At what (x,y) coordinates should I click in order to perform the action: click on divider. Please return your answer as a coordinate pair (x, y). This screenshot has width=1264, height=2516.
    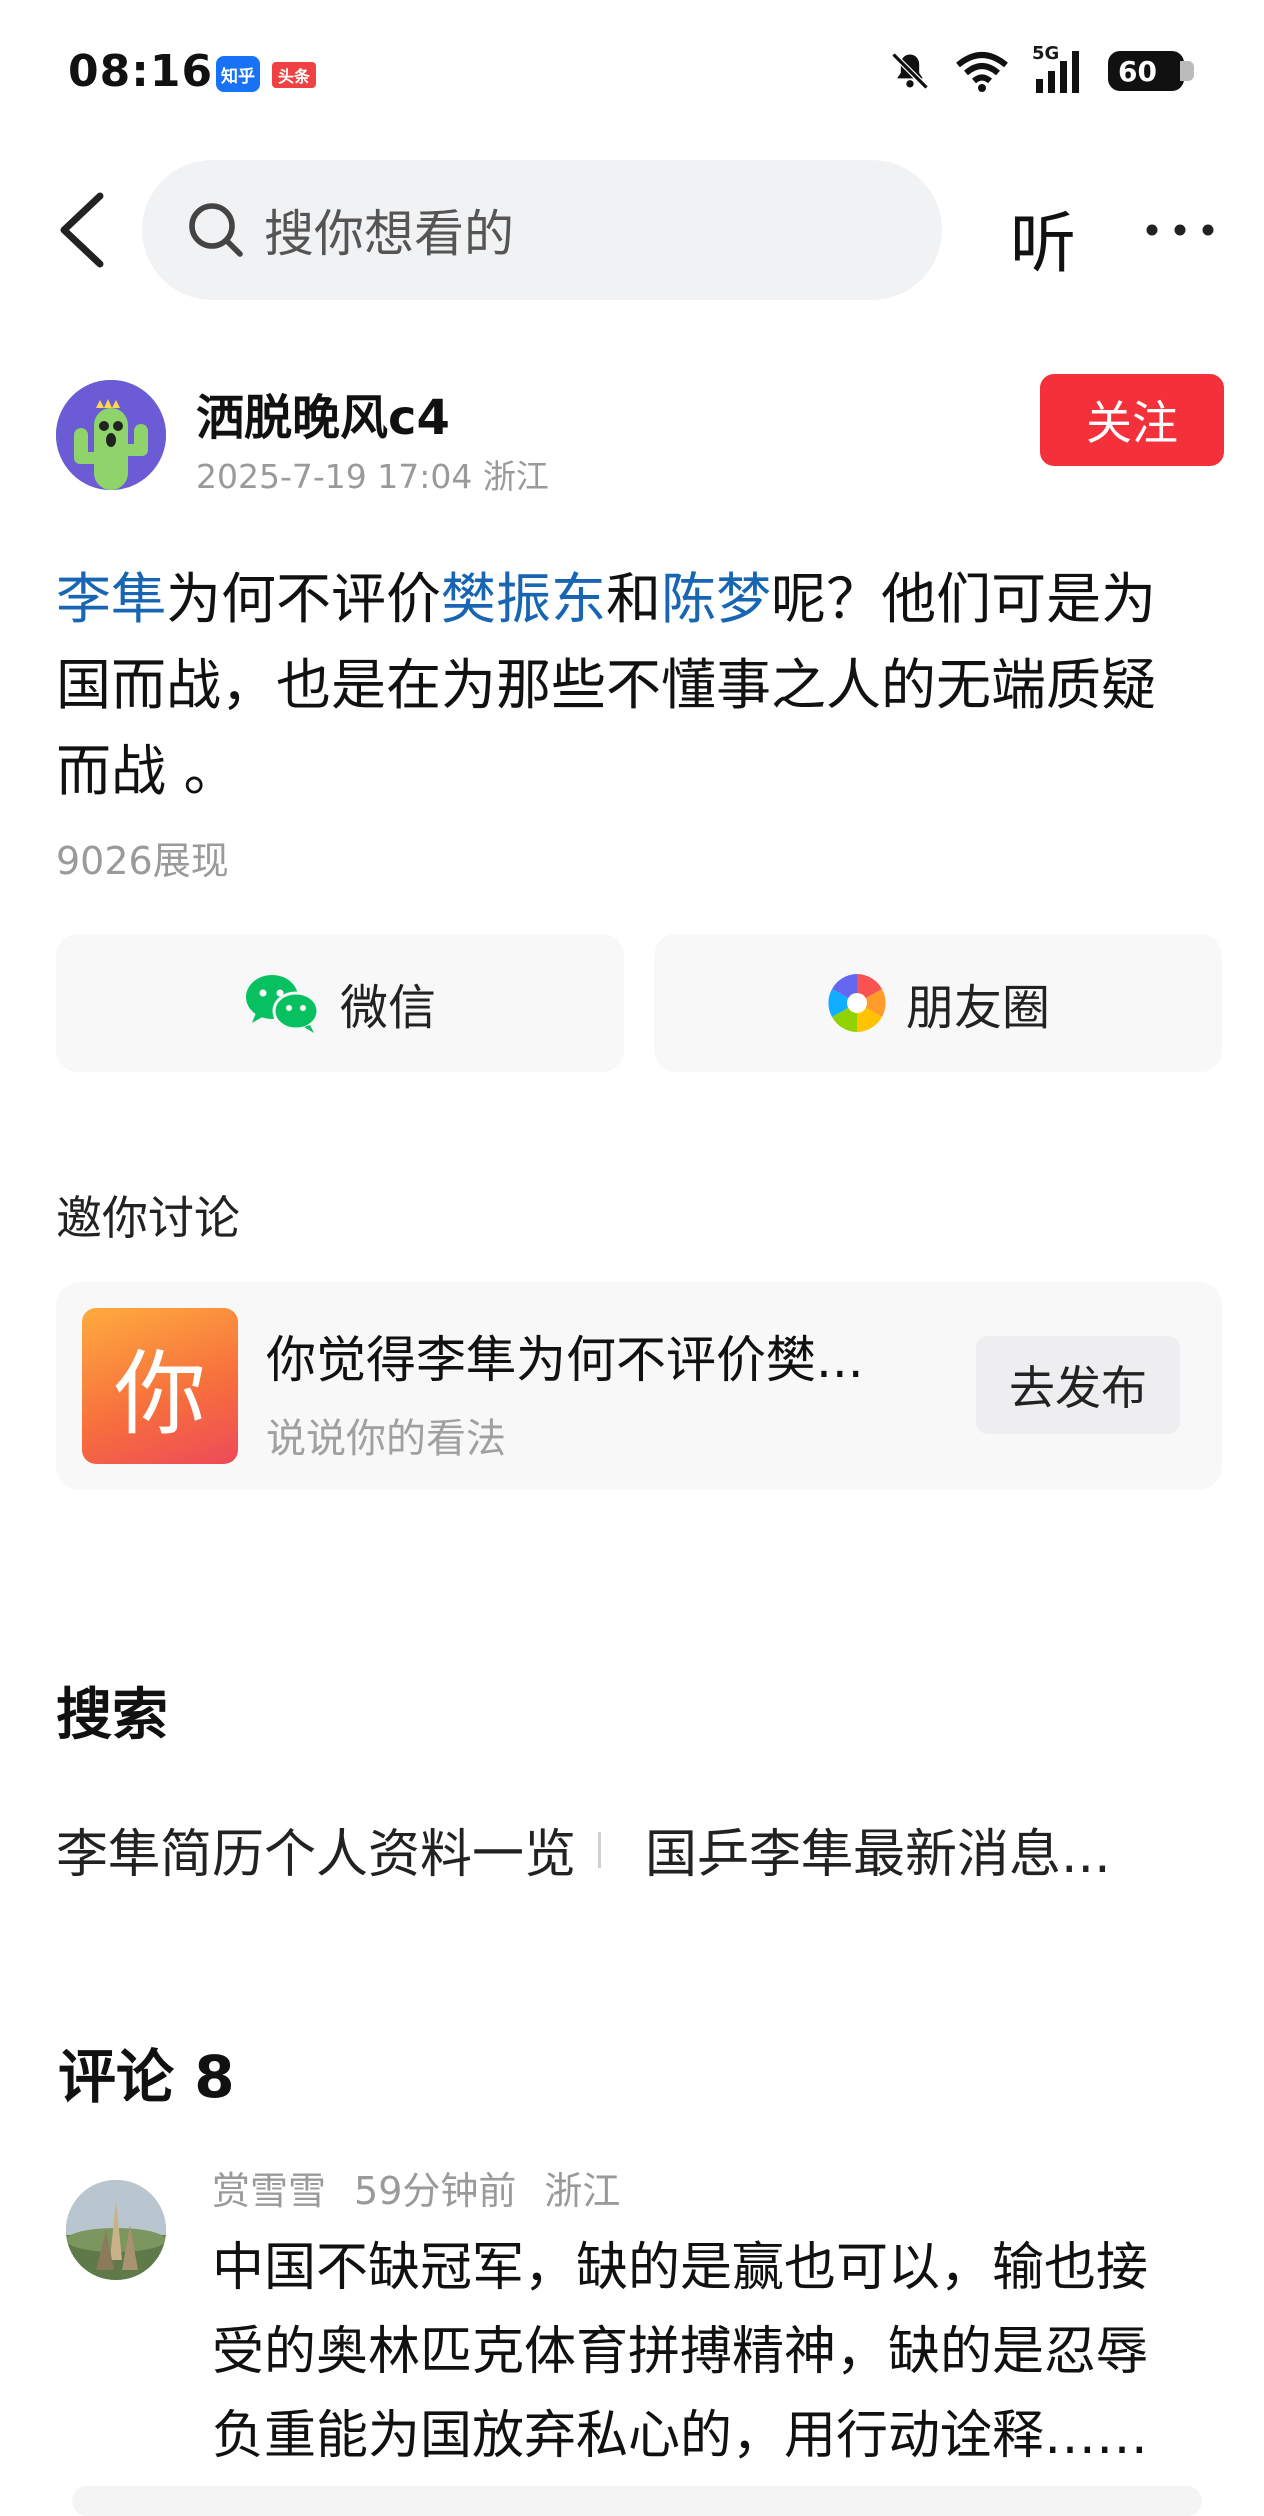
    Looking at the image, I should click on (600, 1849).